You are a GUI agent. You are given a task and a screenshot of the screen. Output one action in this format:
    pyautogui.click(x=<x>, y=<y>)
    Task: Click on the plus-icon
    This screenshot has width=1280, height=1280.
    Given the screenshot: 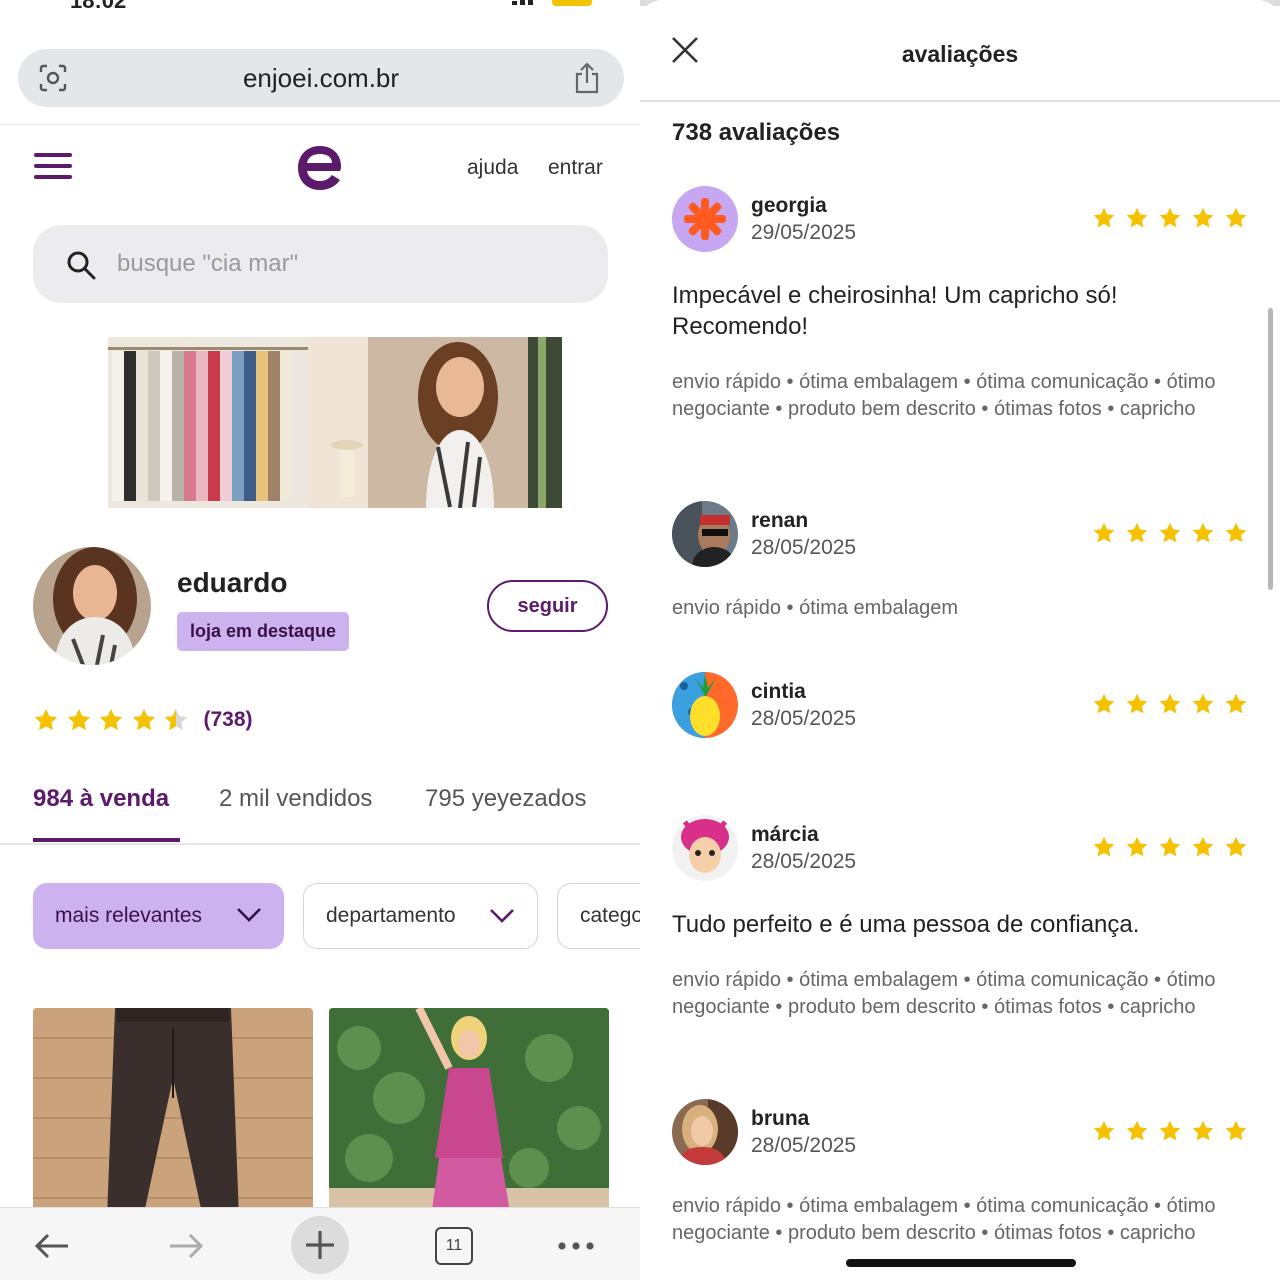 What is the action you would take?
    pyautogui.click(x=320, y=1245)
    